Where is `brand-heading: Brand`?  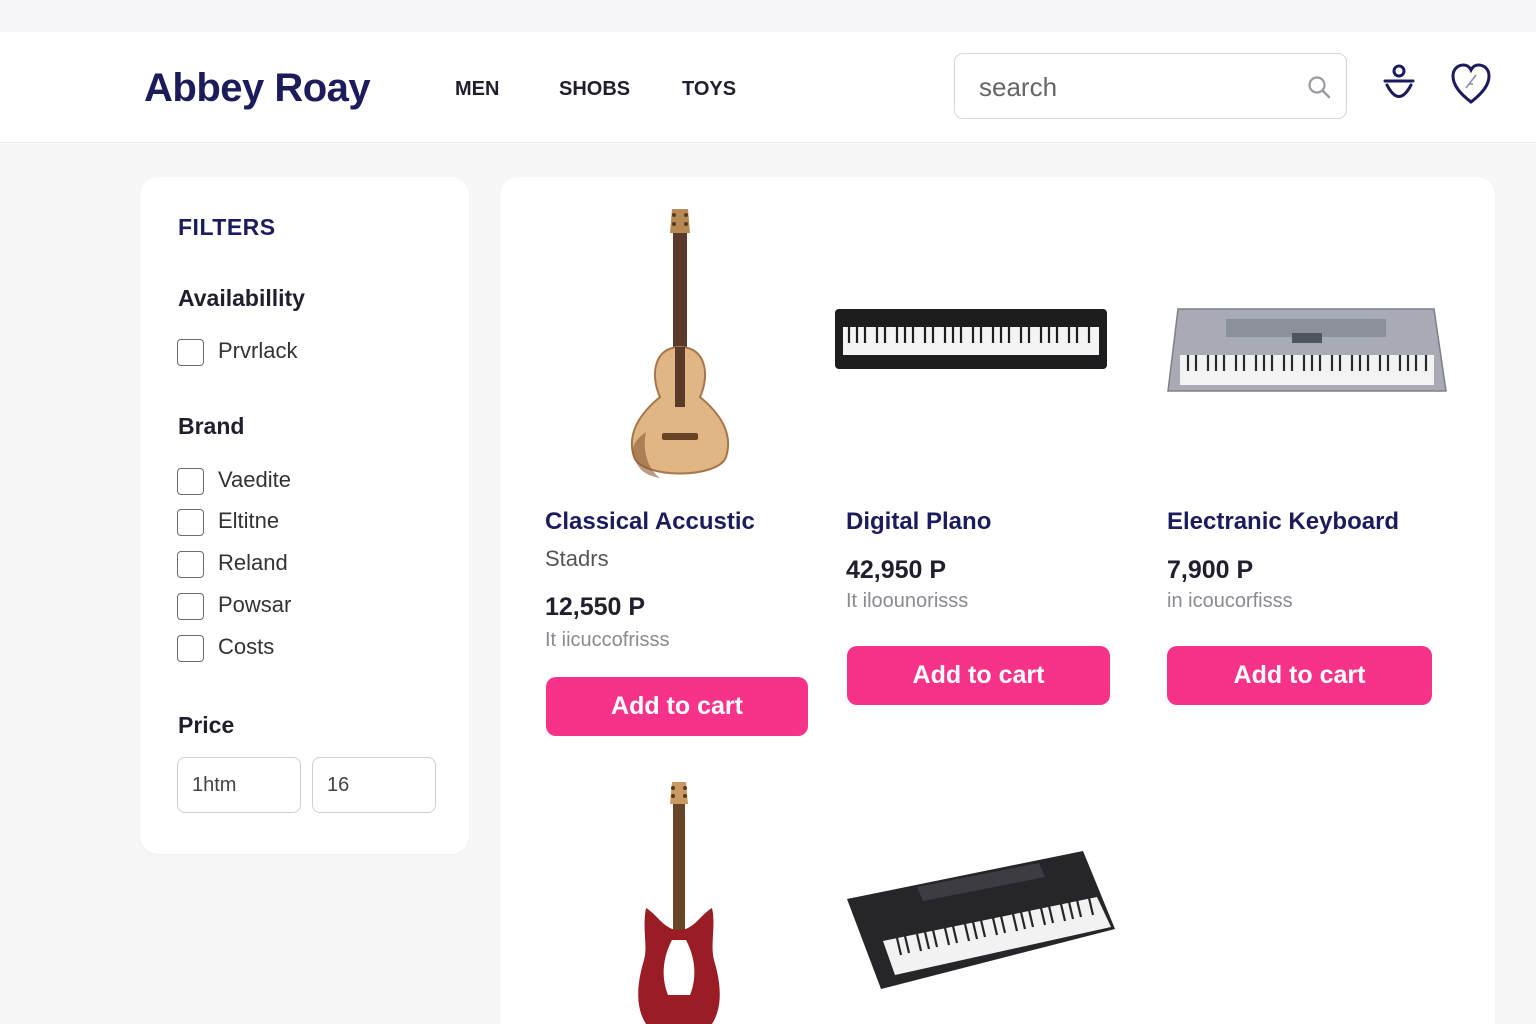
brand-heading: Brand is located at coordinates (211, 426).